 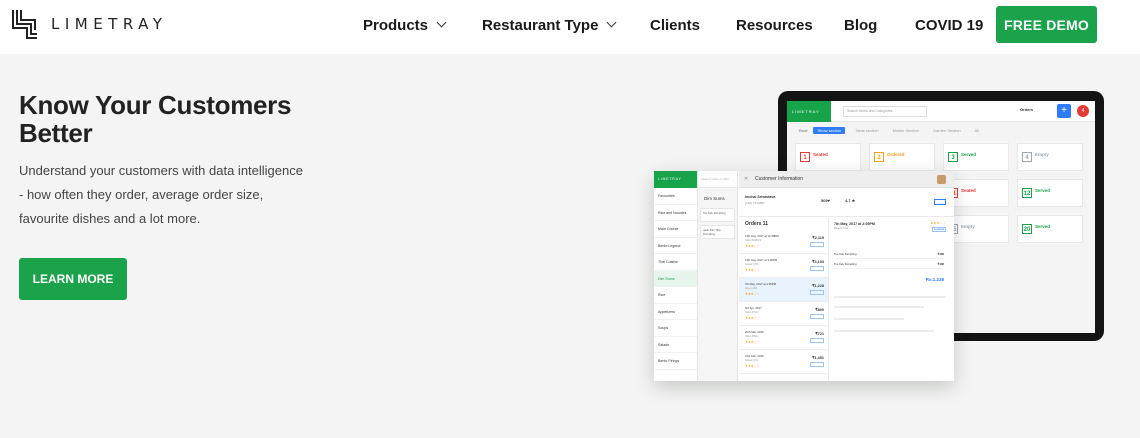 I want to click on brand-logo: LIMETRAY, so click(x=89, y=24).